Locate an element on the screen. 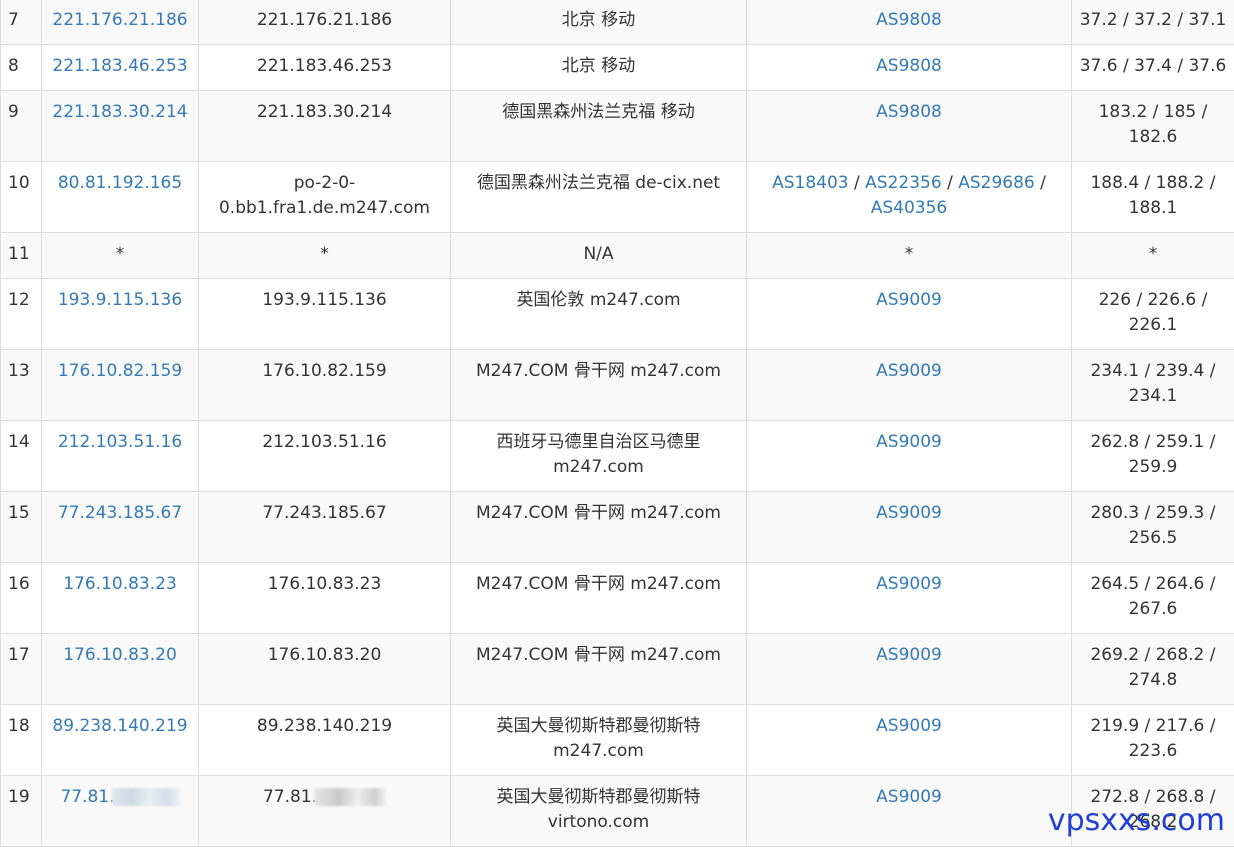  latency: 219.9 / 217.6 / 223.6 is located at coordinates (1153, 740).